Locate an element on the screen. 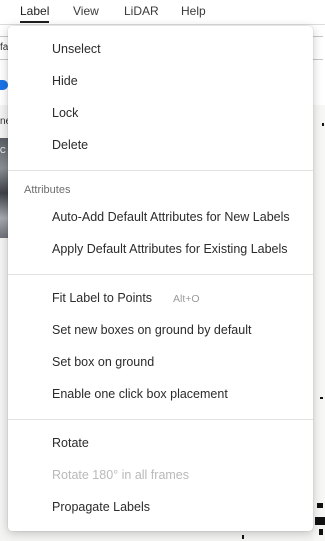 This screenshot has height=541, width=325. thumbnail-text-fragment: C is located at coordinates (3, 150).